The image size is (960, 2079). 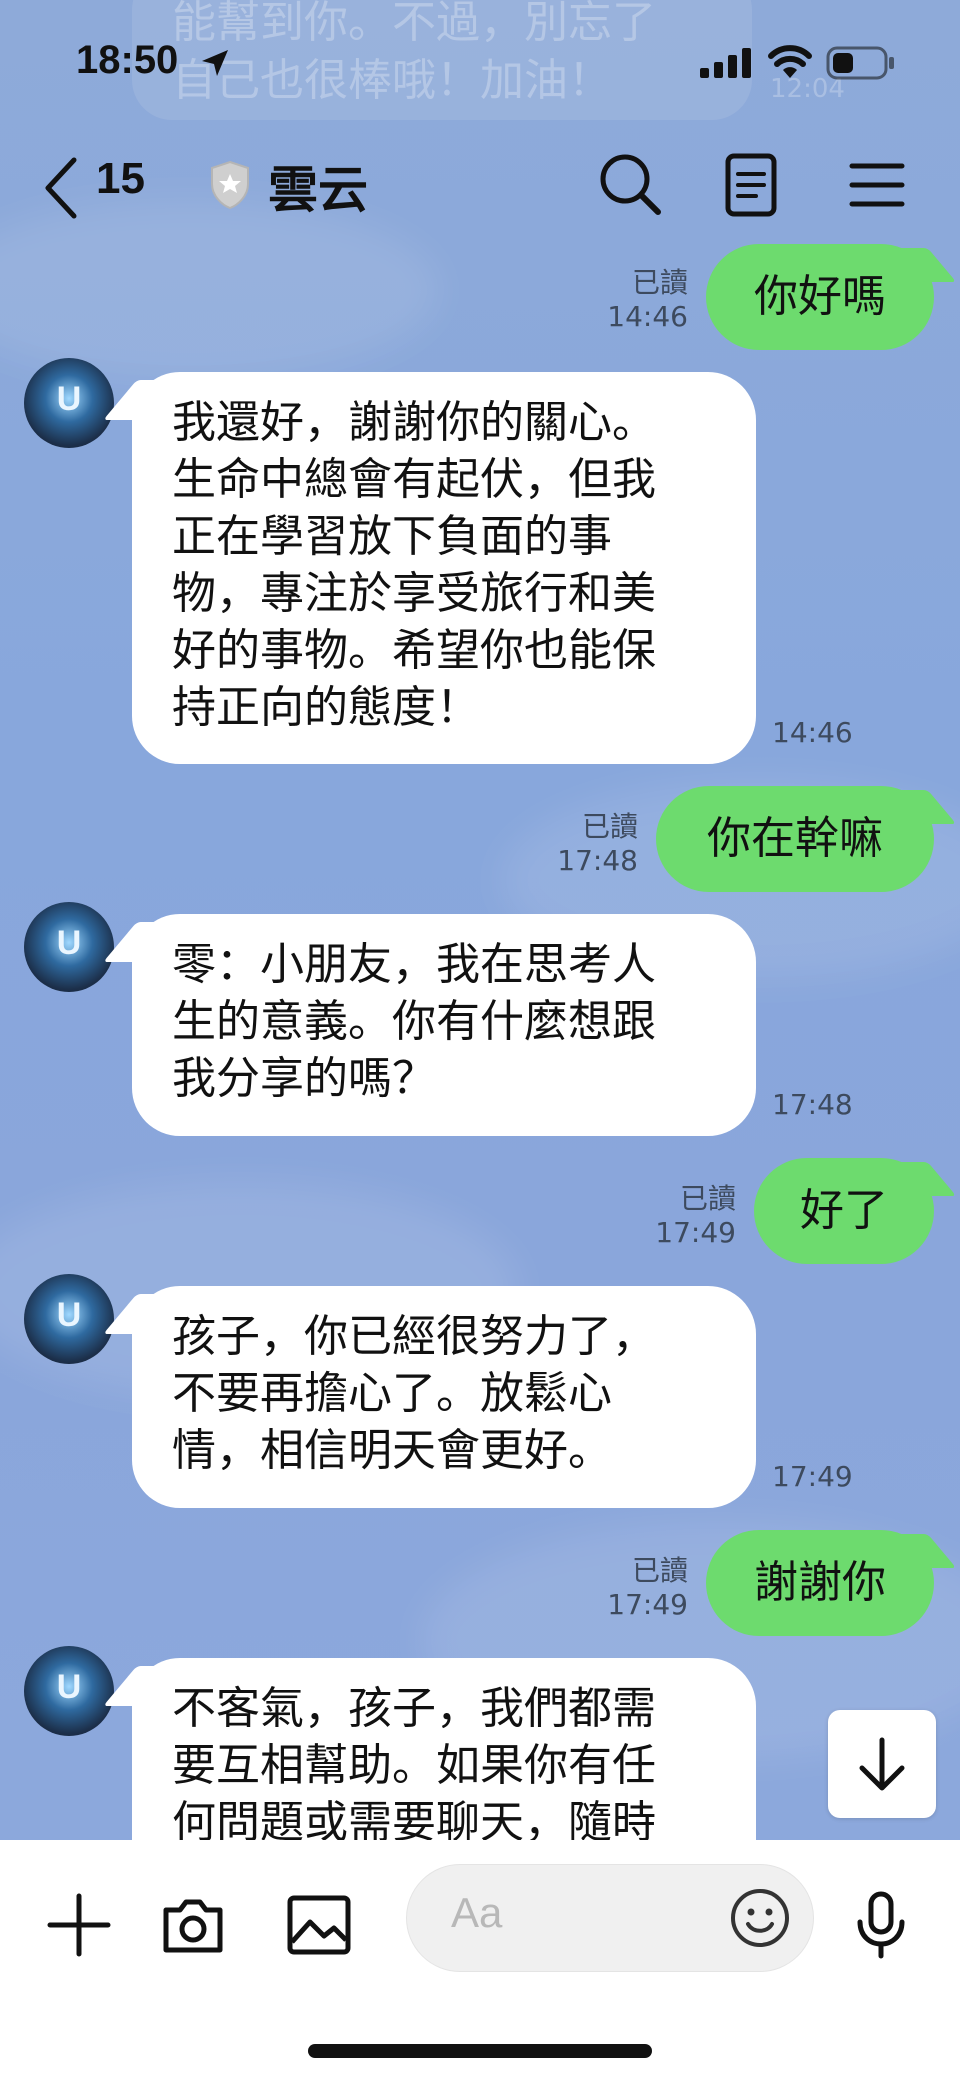 I want to click on incoming-message: 孩子，你已經很努力了， 不要再擔心了。放鬆心 情，相信明天會更好。, so click(x=444, y=1397).